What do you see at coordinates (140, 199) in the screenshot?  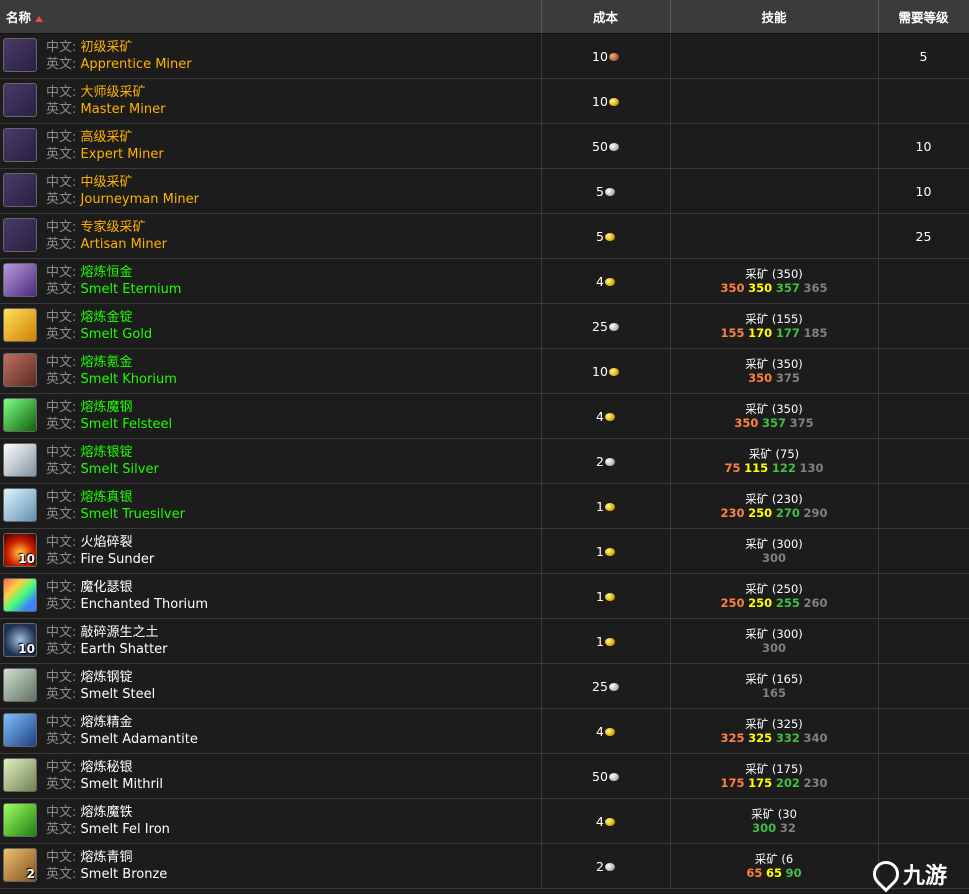 I see `recipe-name-en: Journeyman Miner` at bounding box center [140, 199].